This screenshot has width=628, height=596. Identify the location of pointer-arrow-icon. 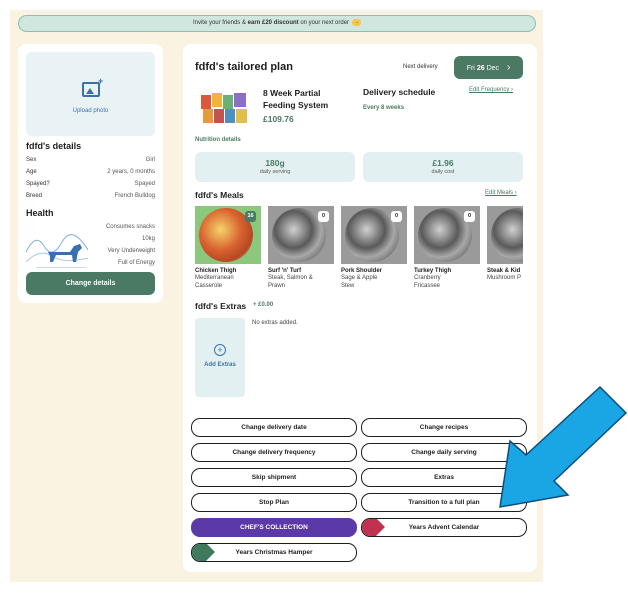
(563, 446).